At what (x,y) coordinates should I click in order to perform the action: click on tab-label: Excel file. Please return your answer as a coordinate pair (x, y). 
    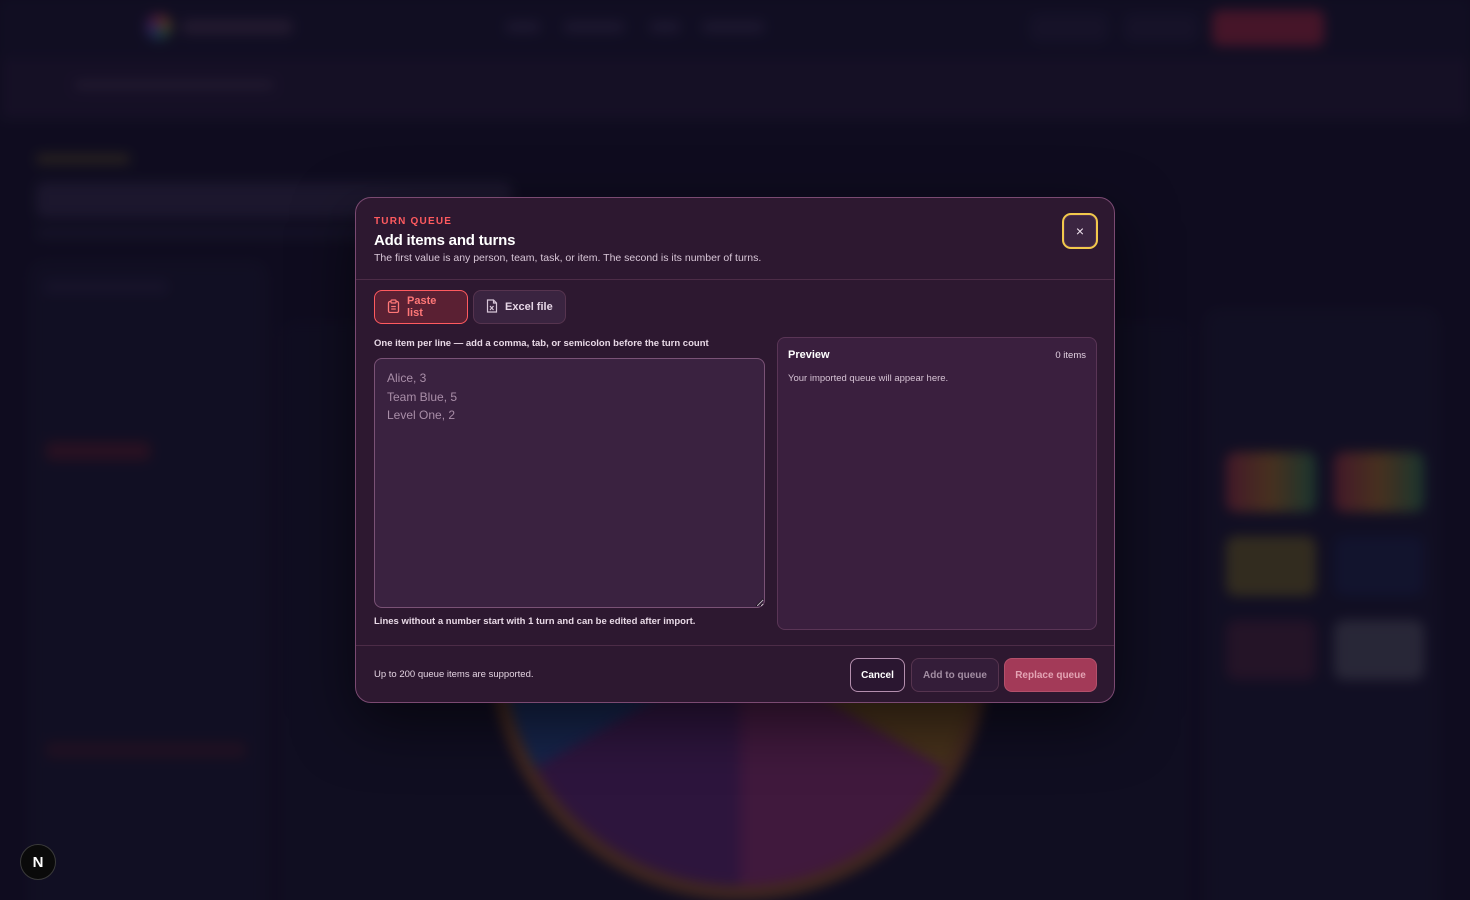
    Looking at the image, I should click on (529, 307).